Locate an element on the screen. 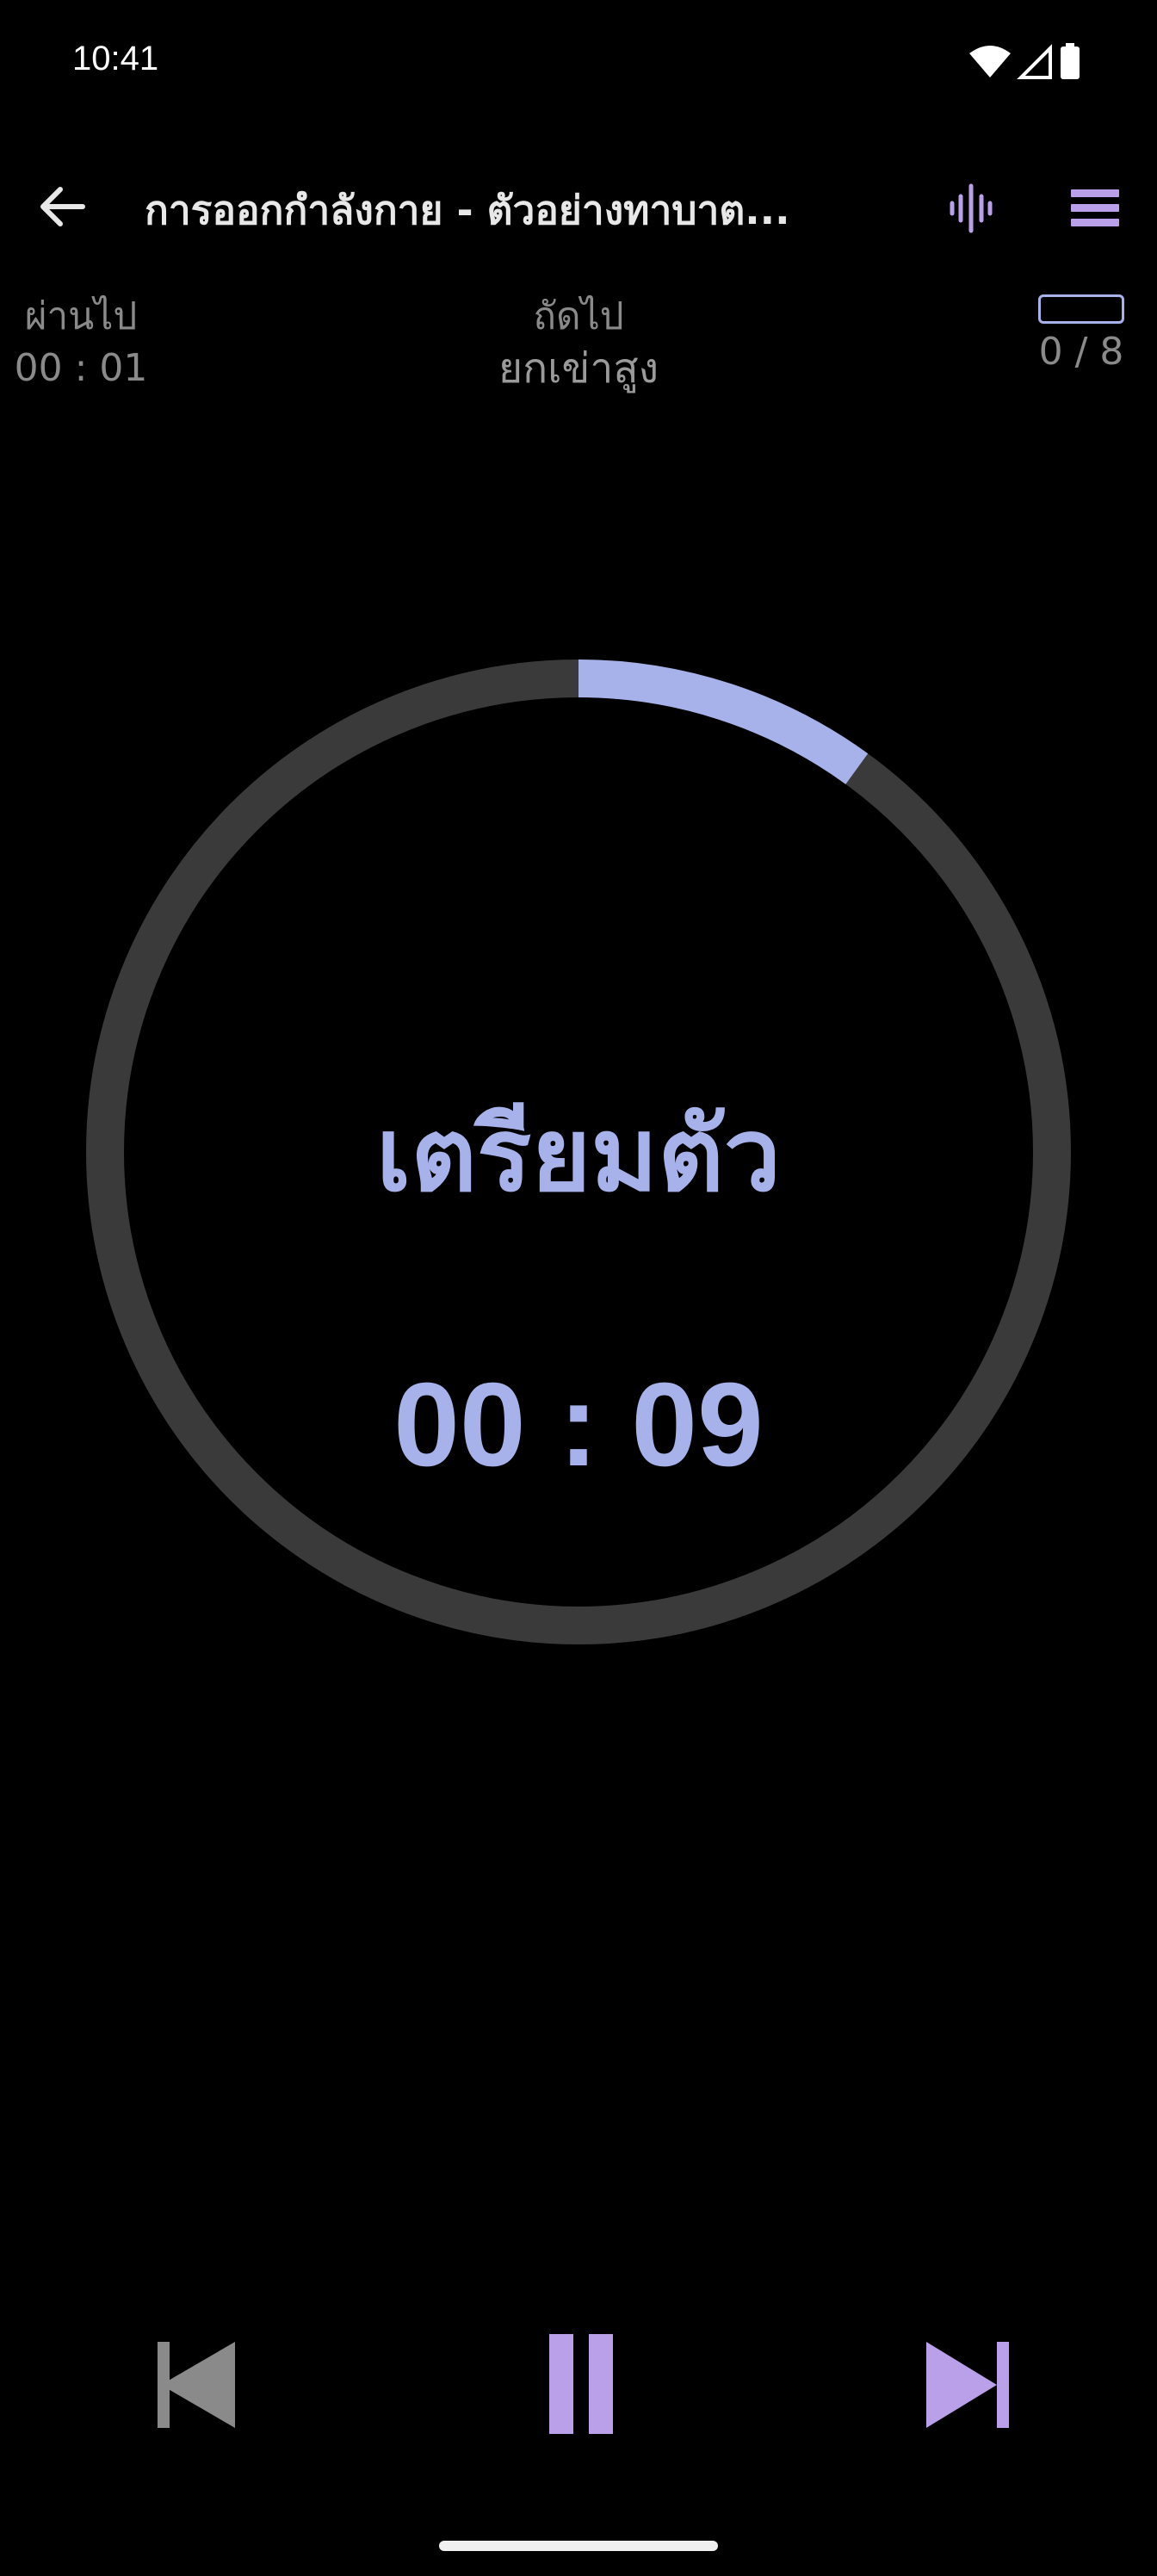 This screenshot has width=1157, height=2576. round-progress: 0 / 8 is located at coordinates (1081, 334).